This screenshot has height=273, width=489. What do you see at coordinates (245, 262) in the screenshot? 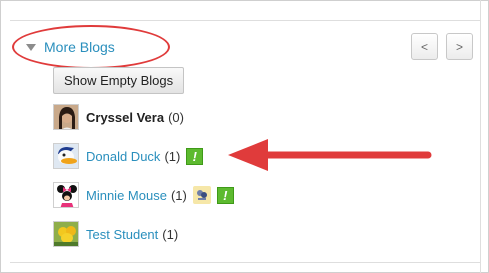
I see `bottom-divider` at bounding box center [245, 262].